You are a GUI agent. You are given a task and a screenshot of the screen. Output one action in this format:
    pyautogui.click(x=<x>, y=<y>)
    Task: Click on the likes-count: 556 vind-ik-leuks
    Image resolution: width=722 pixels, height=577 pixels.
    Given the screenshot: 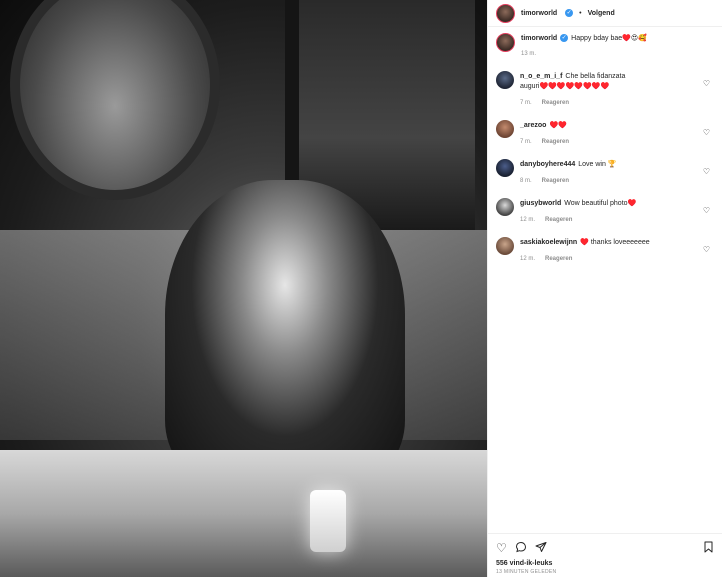 What is the action you would take?
    pyautogui.click(x=605, y=563)
    